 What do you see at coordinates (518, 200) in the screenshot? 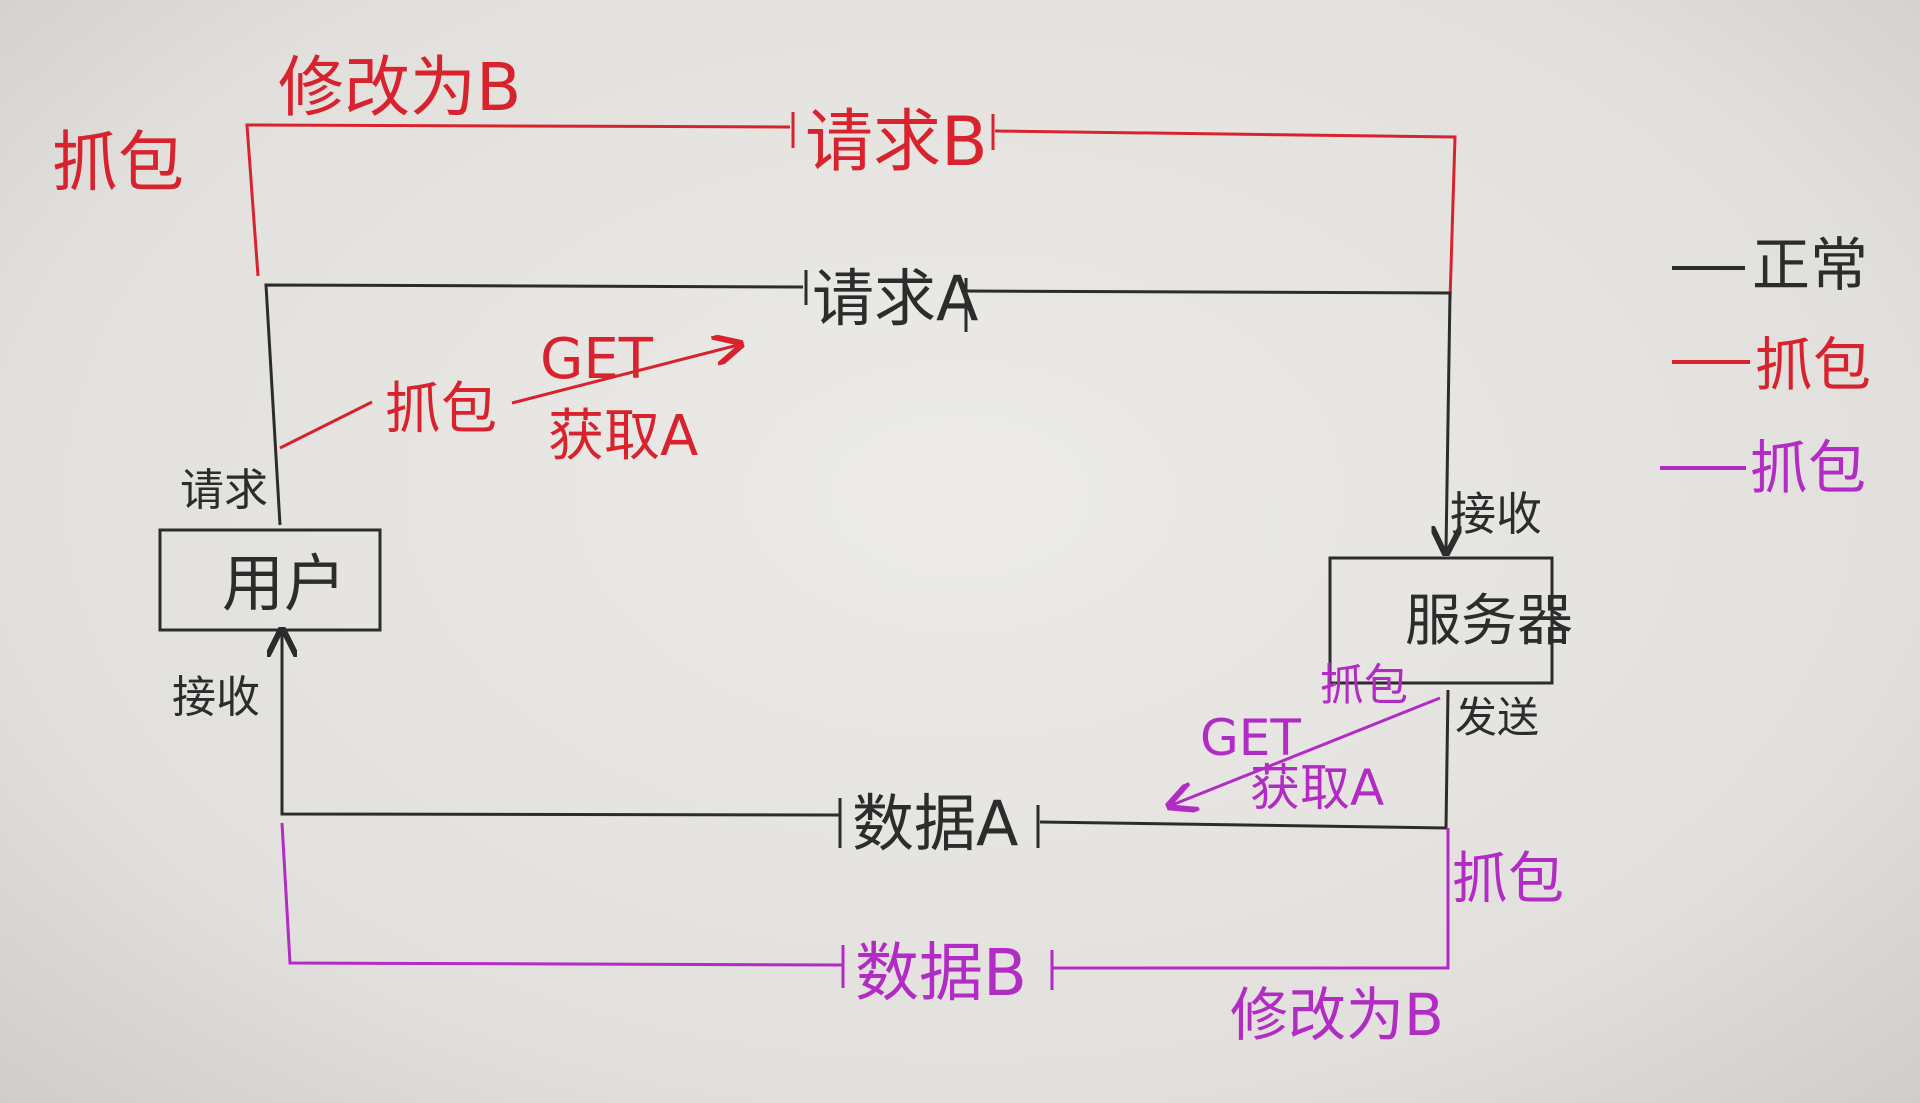
I see `red-path-left-segment` at bounding box center [518, 200].